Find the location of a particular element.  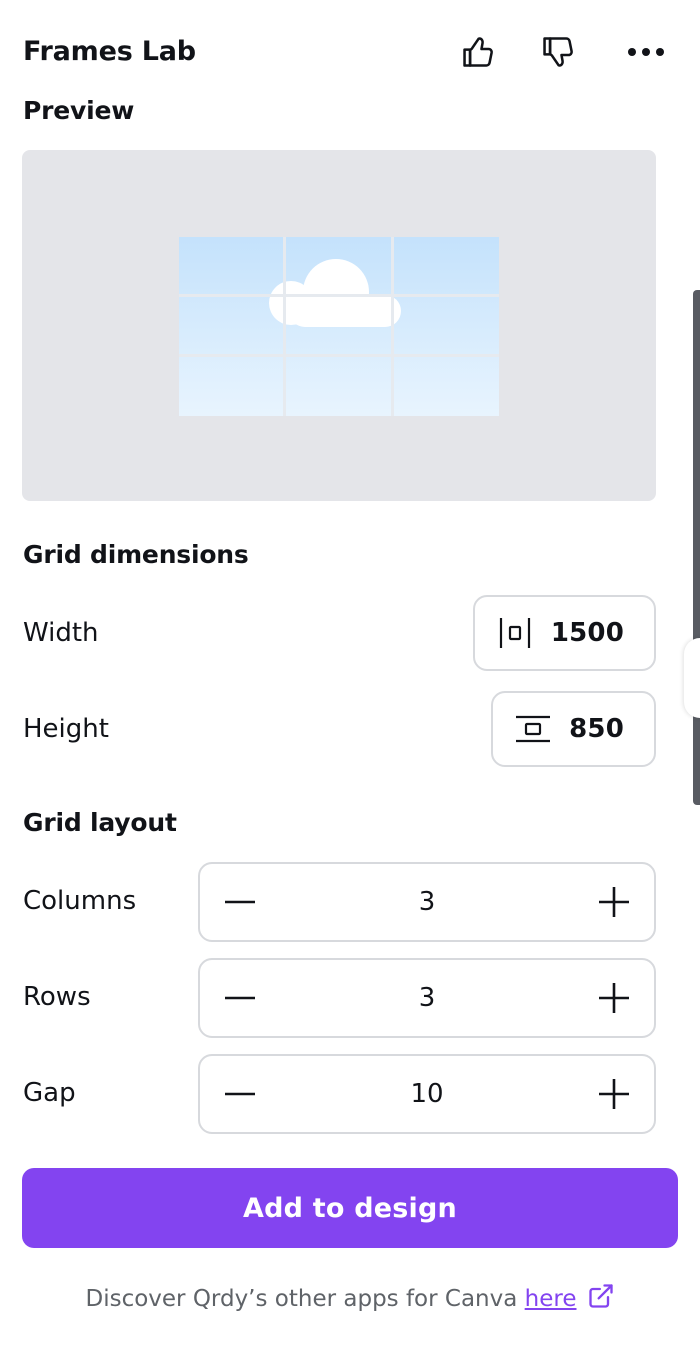

here-link: here is located at coordinates (551, 1299).